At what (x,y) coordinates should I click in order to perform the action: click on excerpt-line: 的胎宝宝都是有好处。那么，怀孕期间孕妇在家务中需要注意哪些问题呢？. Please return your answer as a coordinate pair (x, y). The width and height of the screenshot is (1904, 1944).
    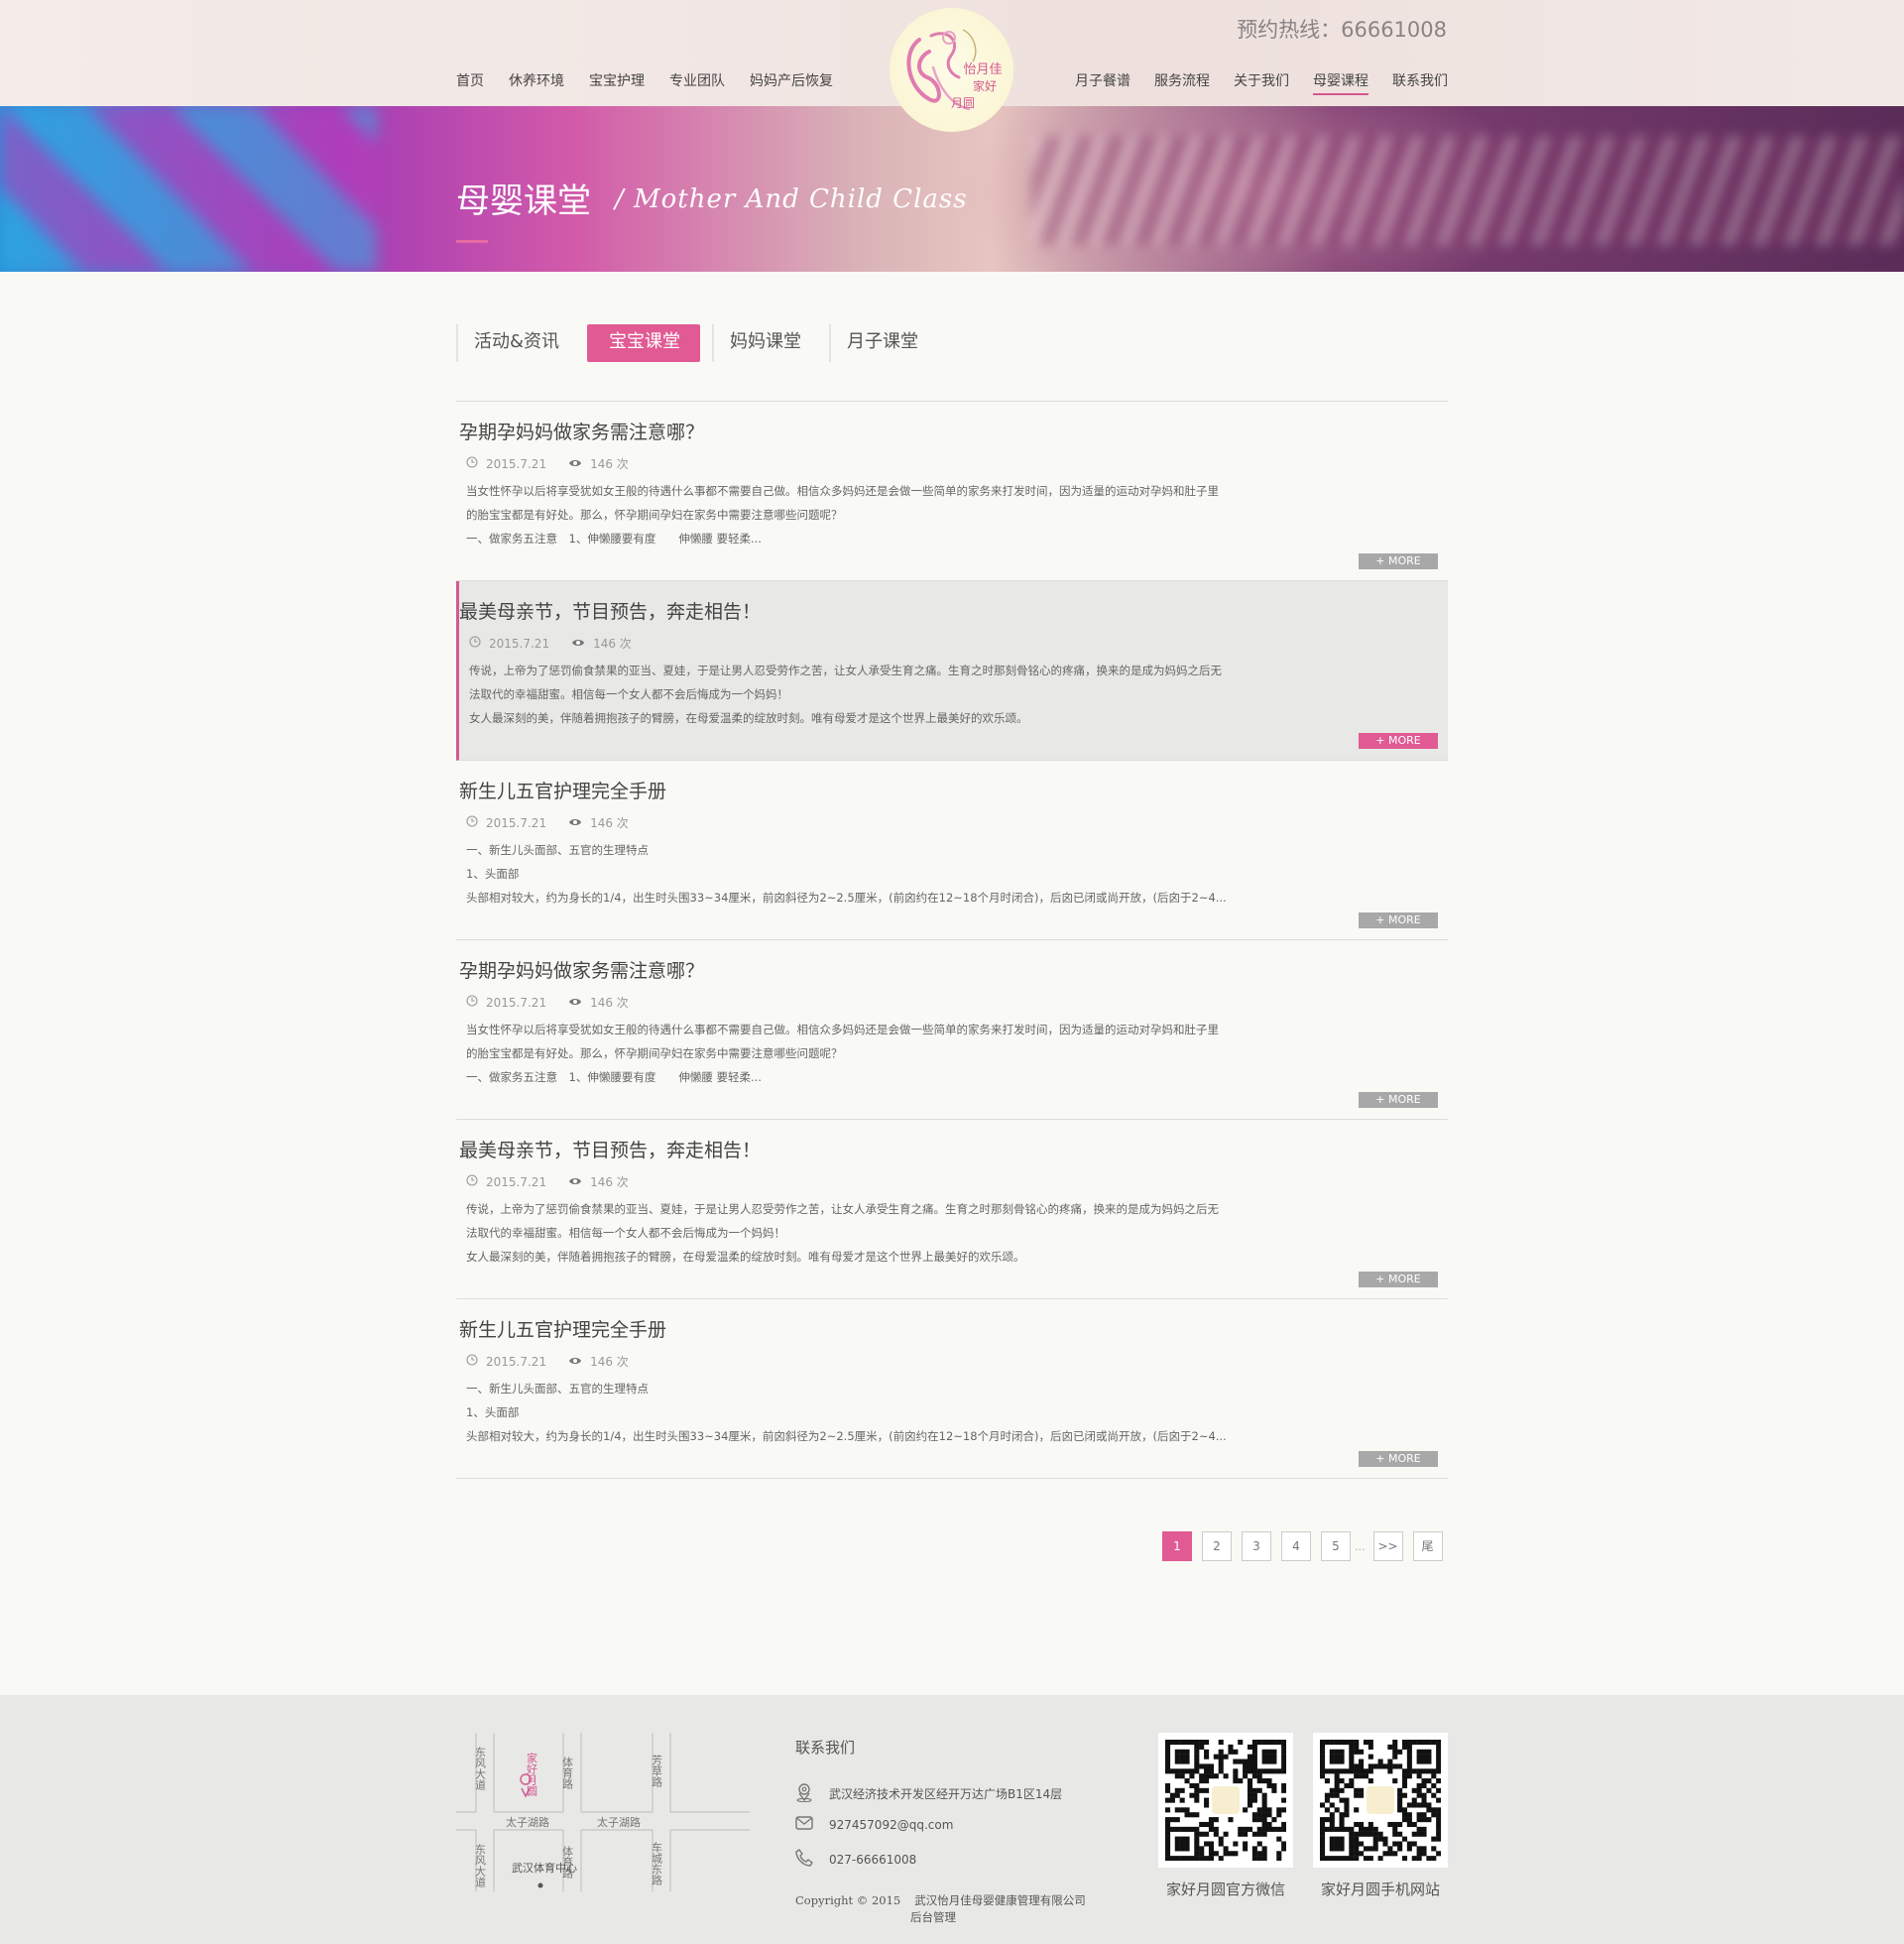
    Looking at the image, I should click on (654, 1053).